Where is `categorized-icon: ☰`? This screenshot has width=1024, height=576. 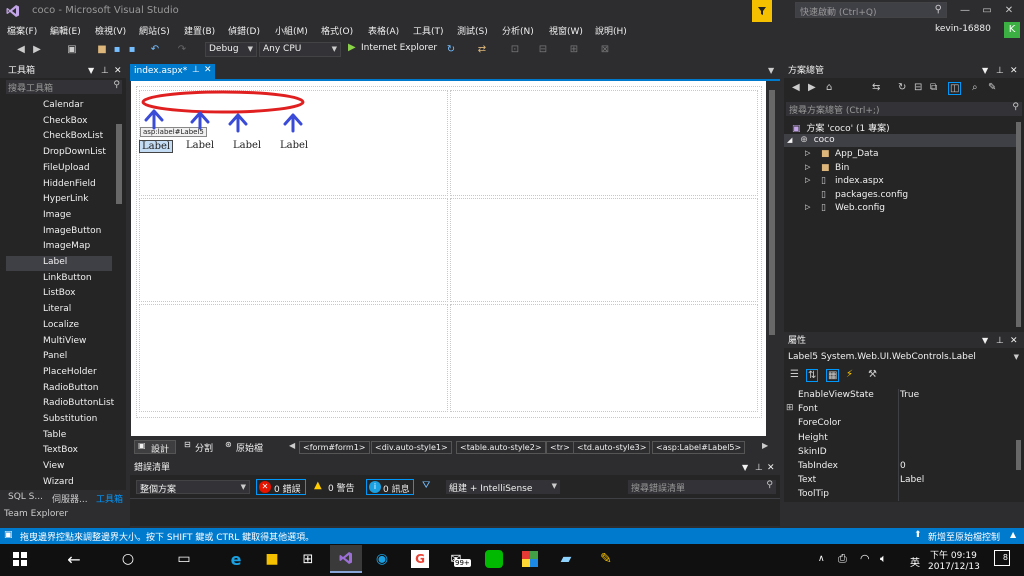 categorized-icon: ☰ is located at coordinates (794, 374).